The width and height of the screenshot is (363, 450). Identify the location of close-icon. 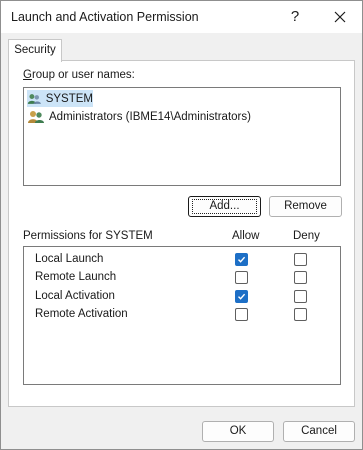
(340, 17).